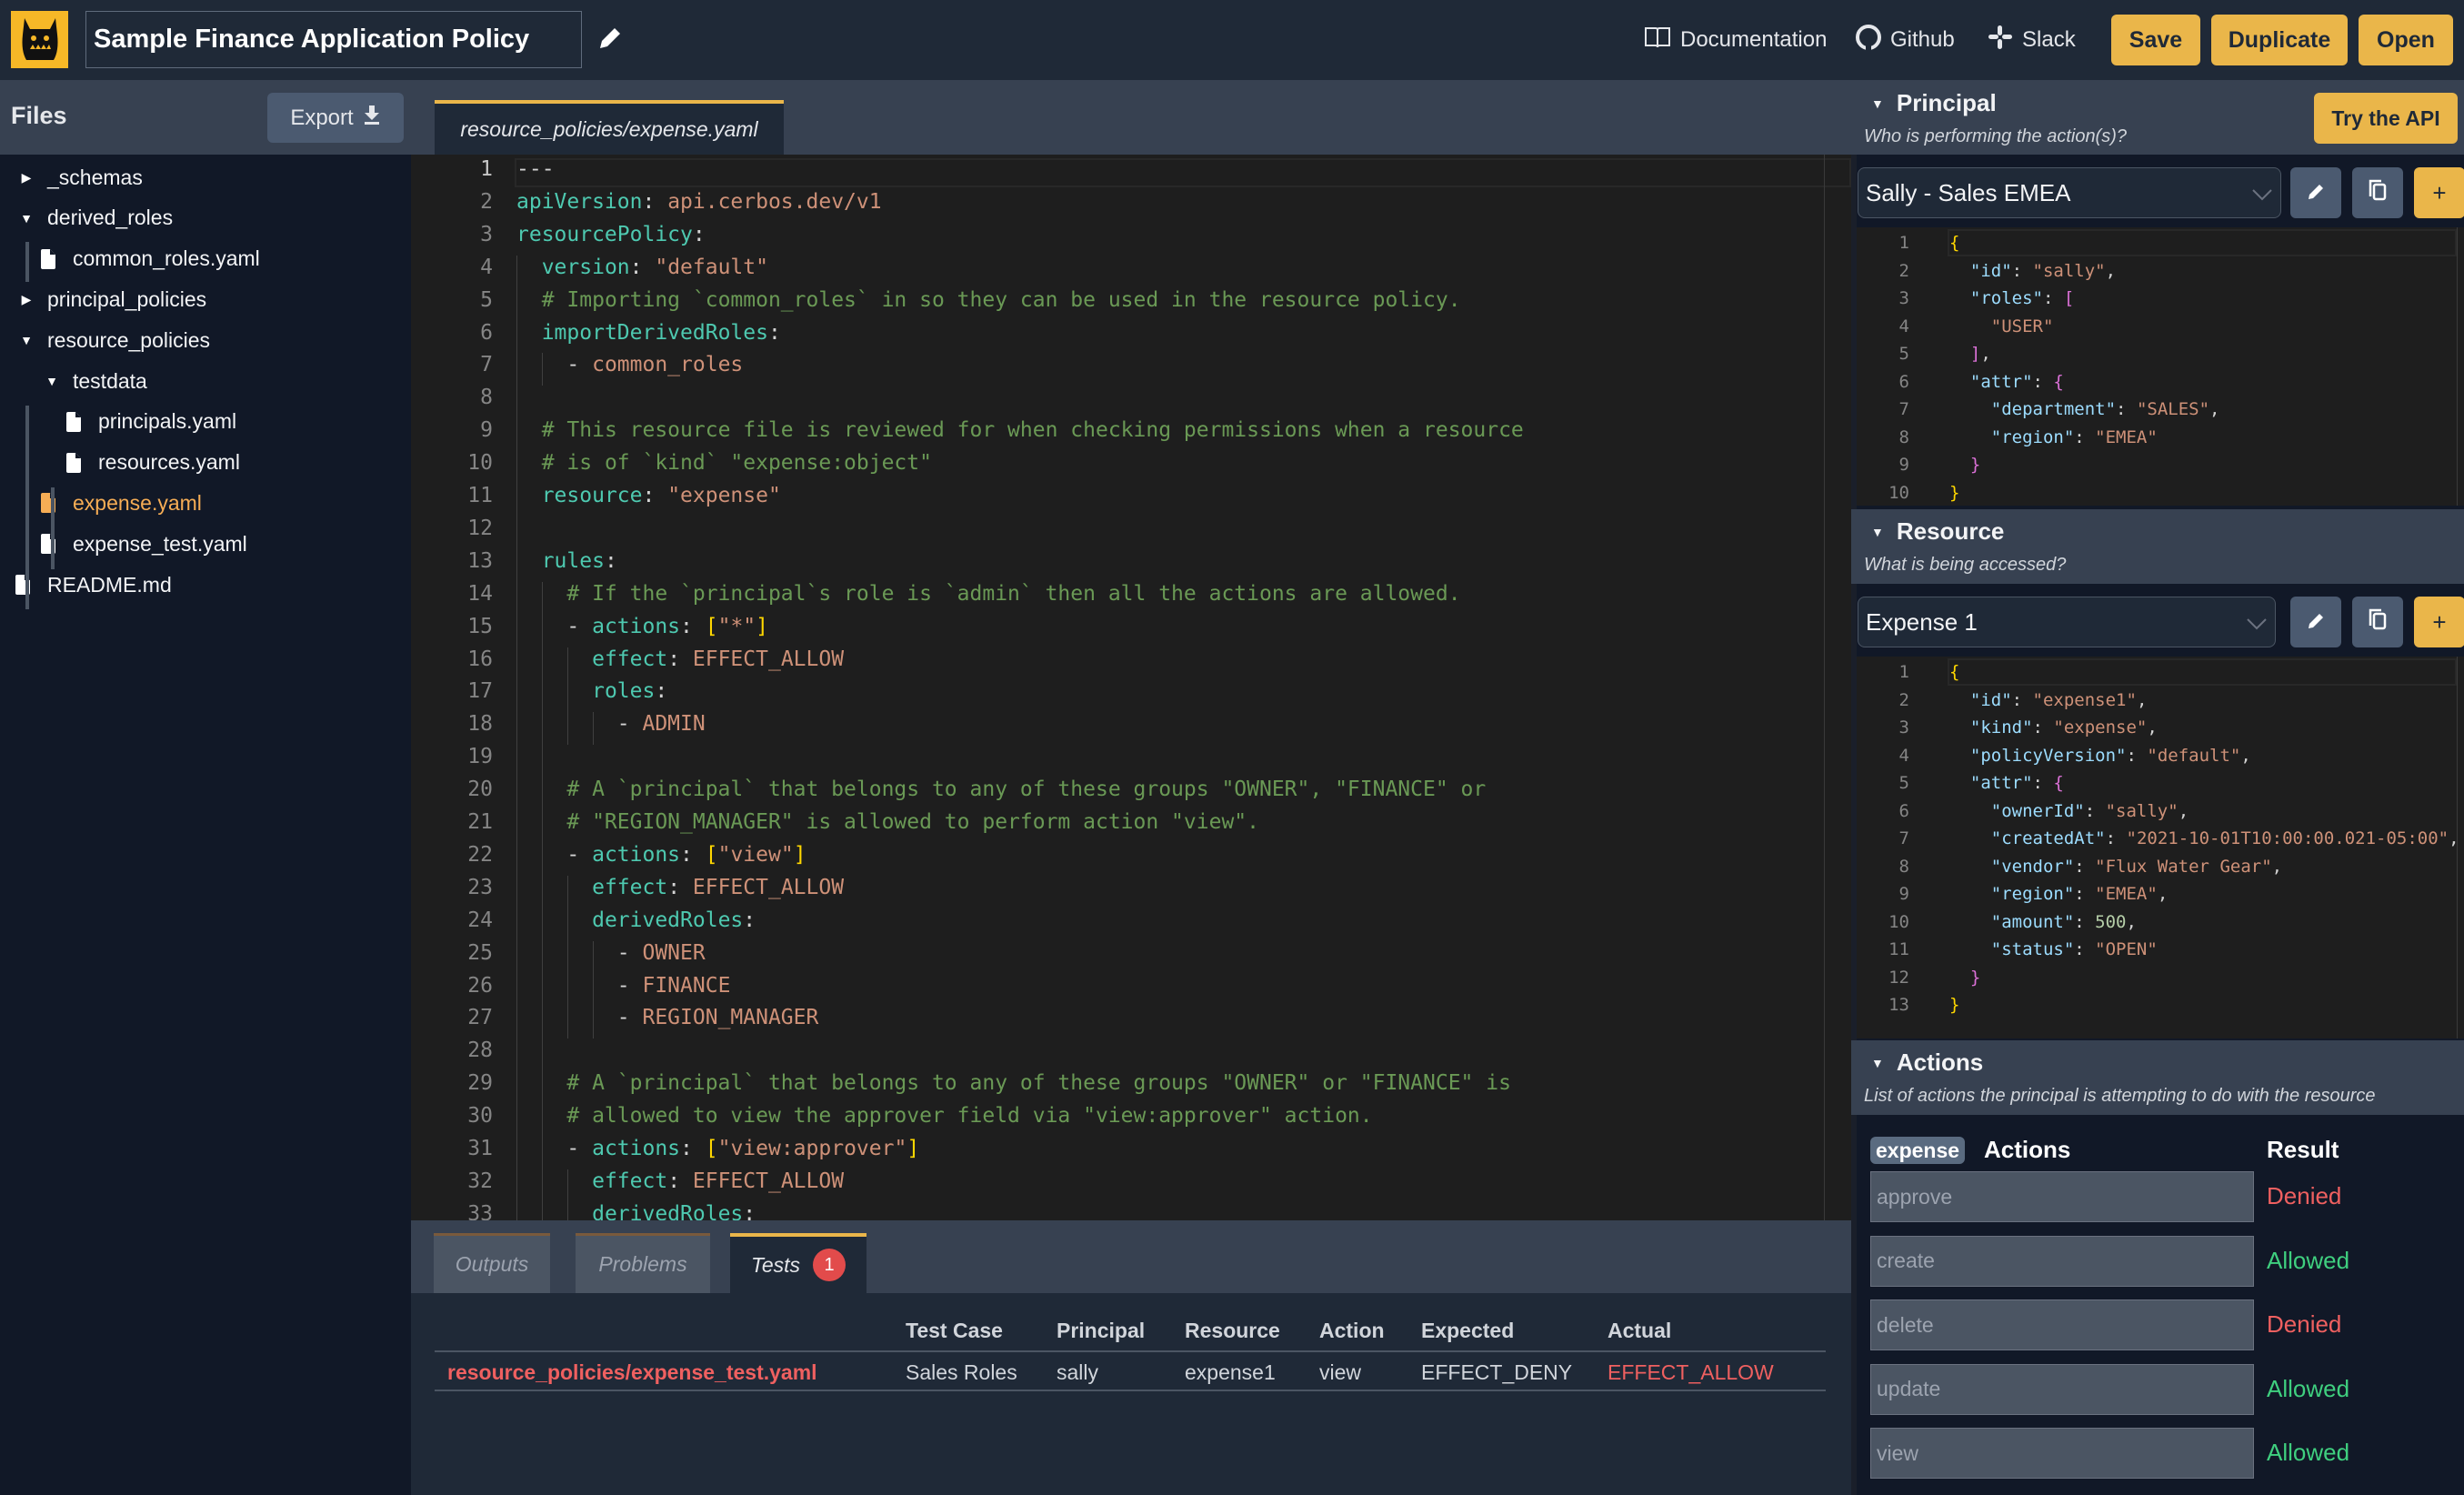 Image resolution: width=2464 pixels, height=1495 pixels. What do you see at coordinates (1903, 270) in the screenshot?
I see `line-number: 2` at bounding box center [1903, 270].